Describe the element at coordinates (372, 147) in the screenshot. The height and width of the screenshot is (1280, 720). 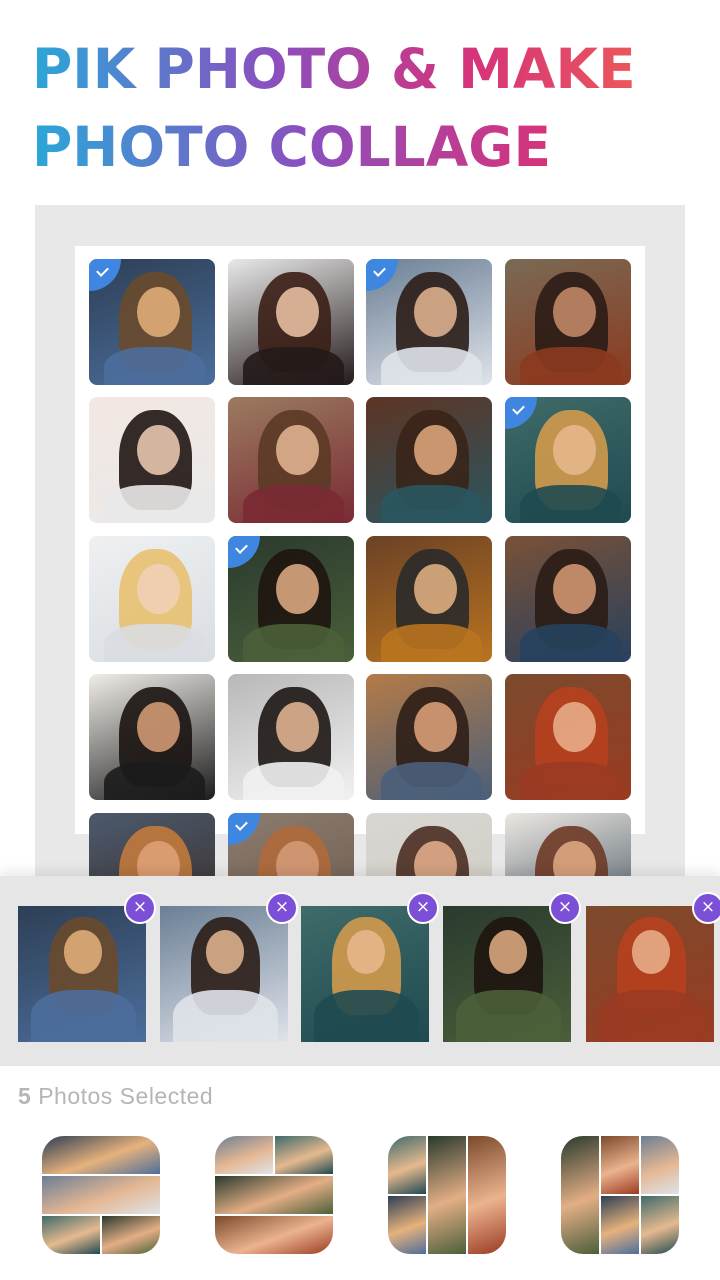
I see `headline-line-2: PHOTO COLLAGE` at that location.